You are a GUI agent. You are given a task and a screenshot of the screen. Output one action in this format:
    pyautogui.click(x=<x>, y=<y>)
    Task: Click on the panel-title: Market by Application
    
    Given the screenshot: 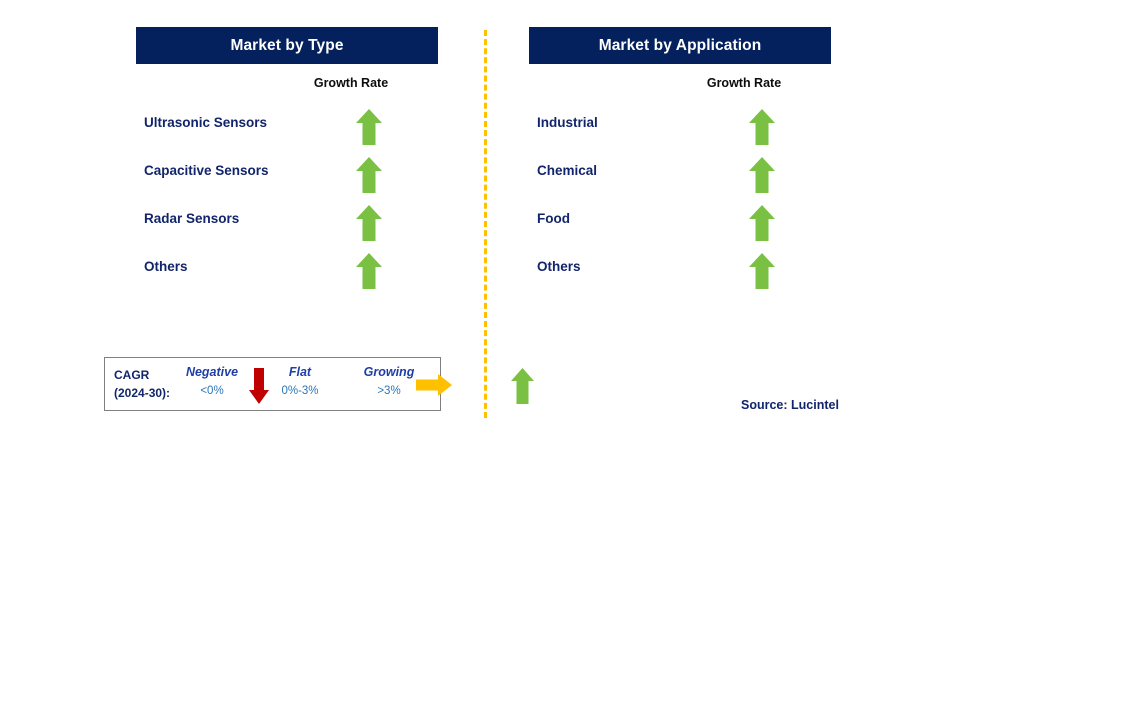 What is the action you would take?
    pyautogui.click(x=680, y=45)
    